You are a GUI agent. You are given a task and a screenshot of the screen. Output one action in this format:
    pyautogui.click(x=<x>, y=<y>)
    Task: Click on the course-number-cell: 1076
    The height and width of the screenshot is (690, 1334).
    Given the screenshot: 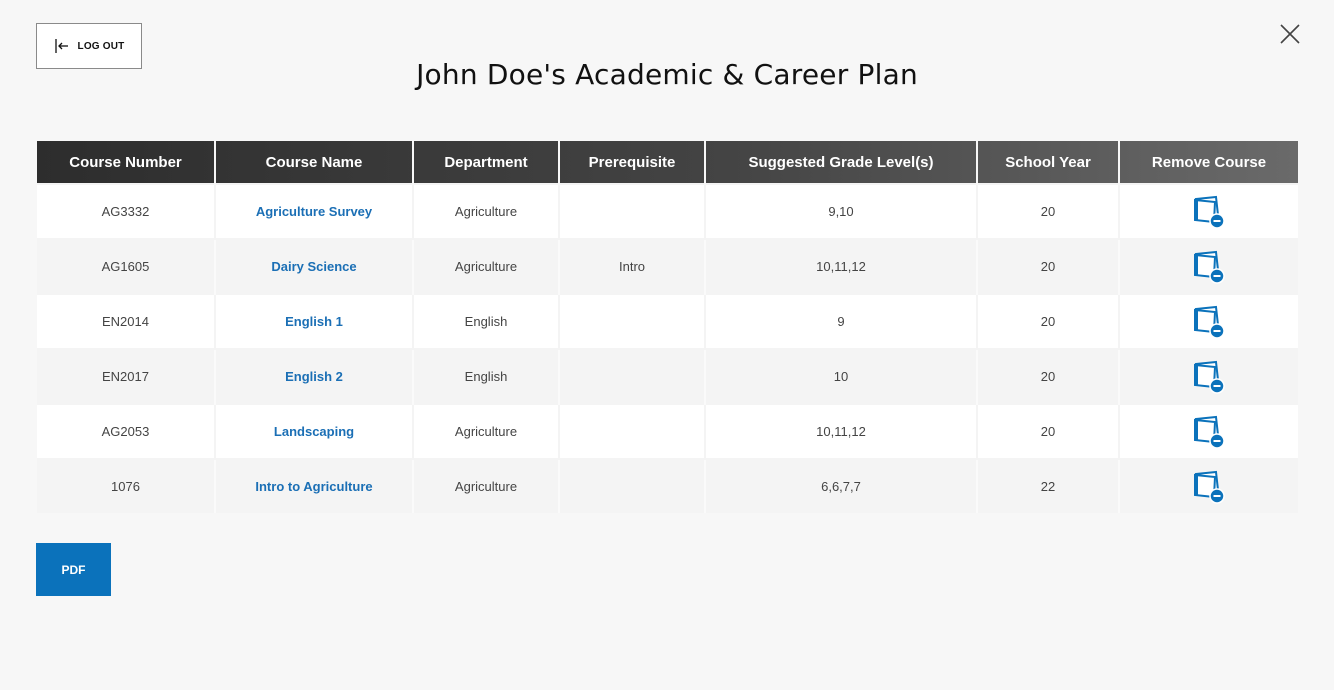 What is the action you would take?
    pyautogui.click(x=126, y=485)
    